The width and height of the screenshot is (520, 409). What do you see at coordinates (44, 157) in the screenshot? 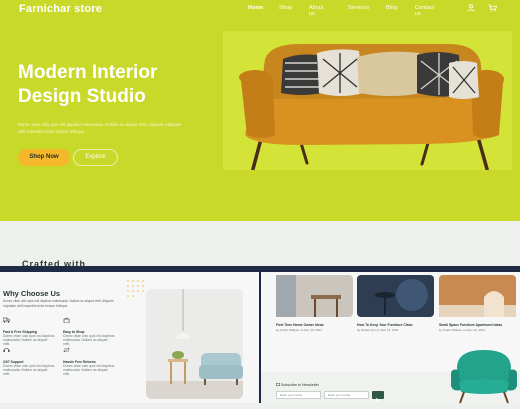
I see `shop-now-button: Shop Now` at bounding box center [44, 157].